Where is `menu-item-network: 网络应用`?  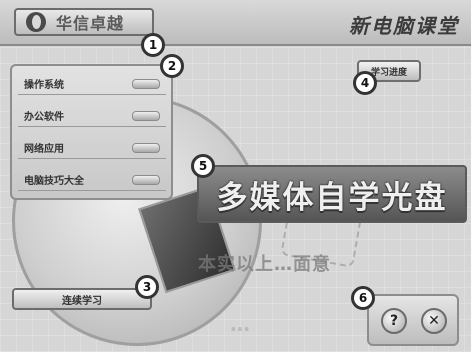 menu-item-network: 网络应用 is located at coordinates (92, 147).